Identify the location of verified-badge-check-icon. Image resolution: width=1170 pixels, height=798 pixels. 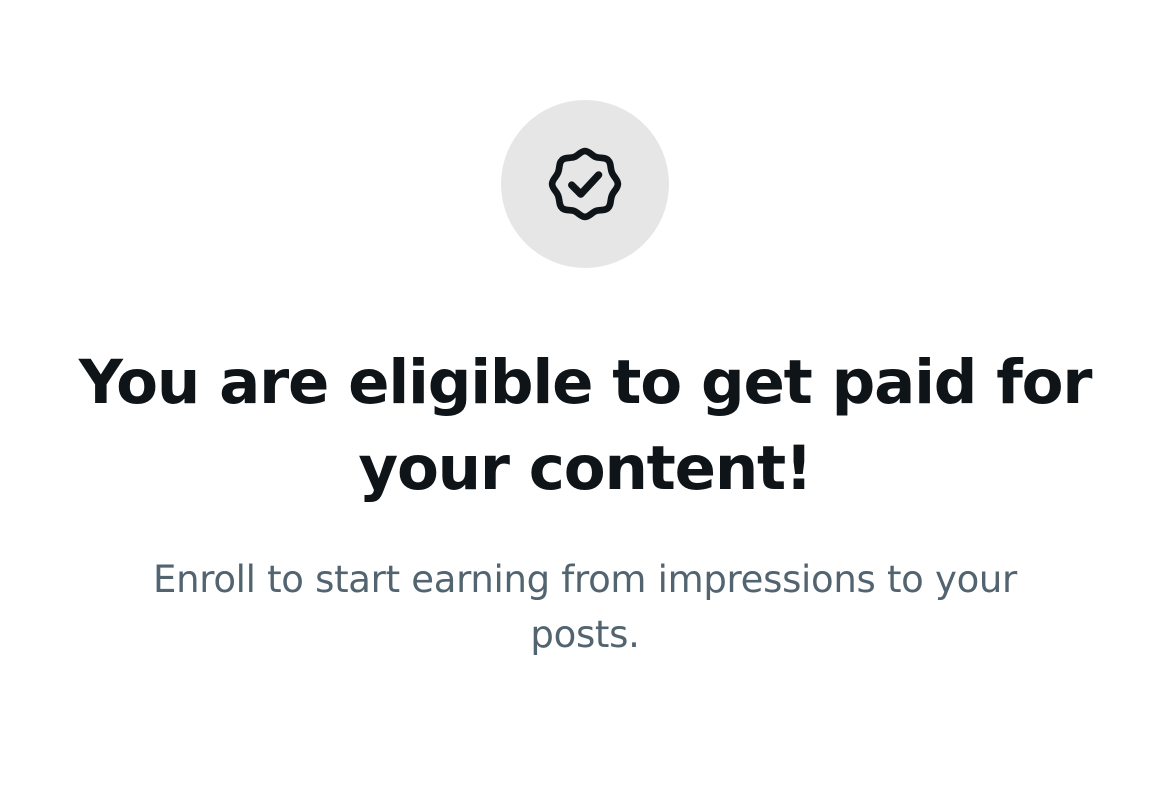
(585, 184).